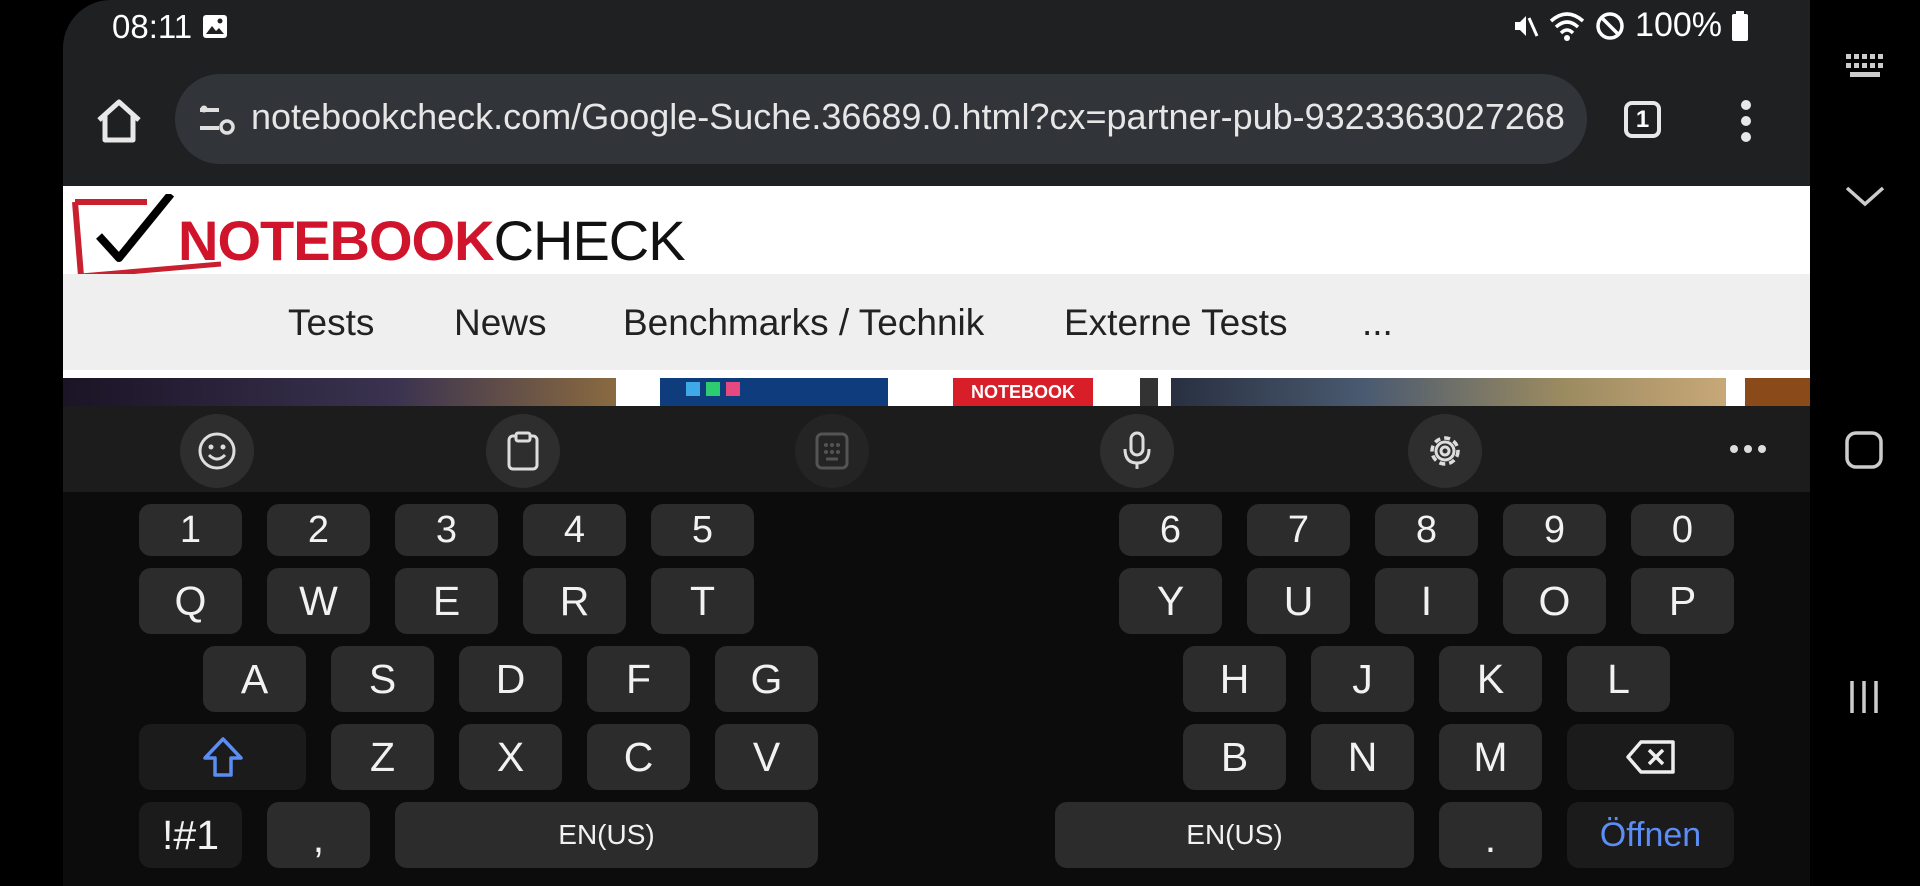 The image size is (1920, 886). I want to click on clipboard-icon, so click(523, 451).